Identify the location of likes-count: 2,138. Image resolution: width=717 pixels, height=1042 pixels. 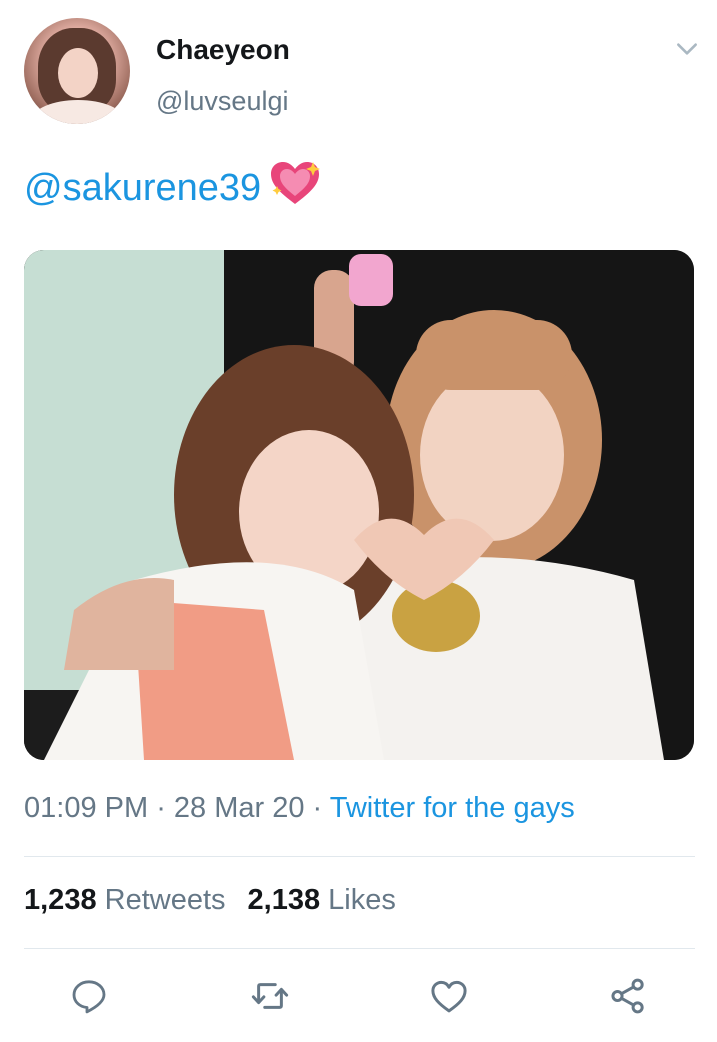
(284, 900).